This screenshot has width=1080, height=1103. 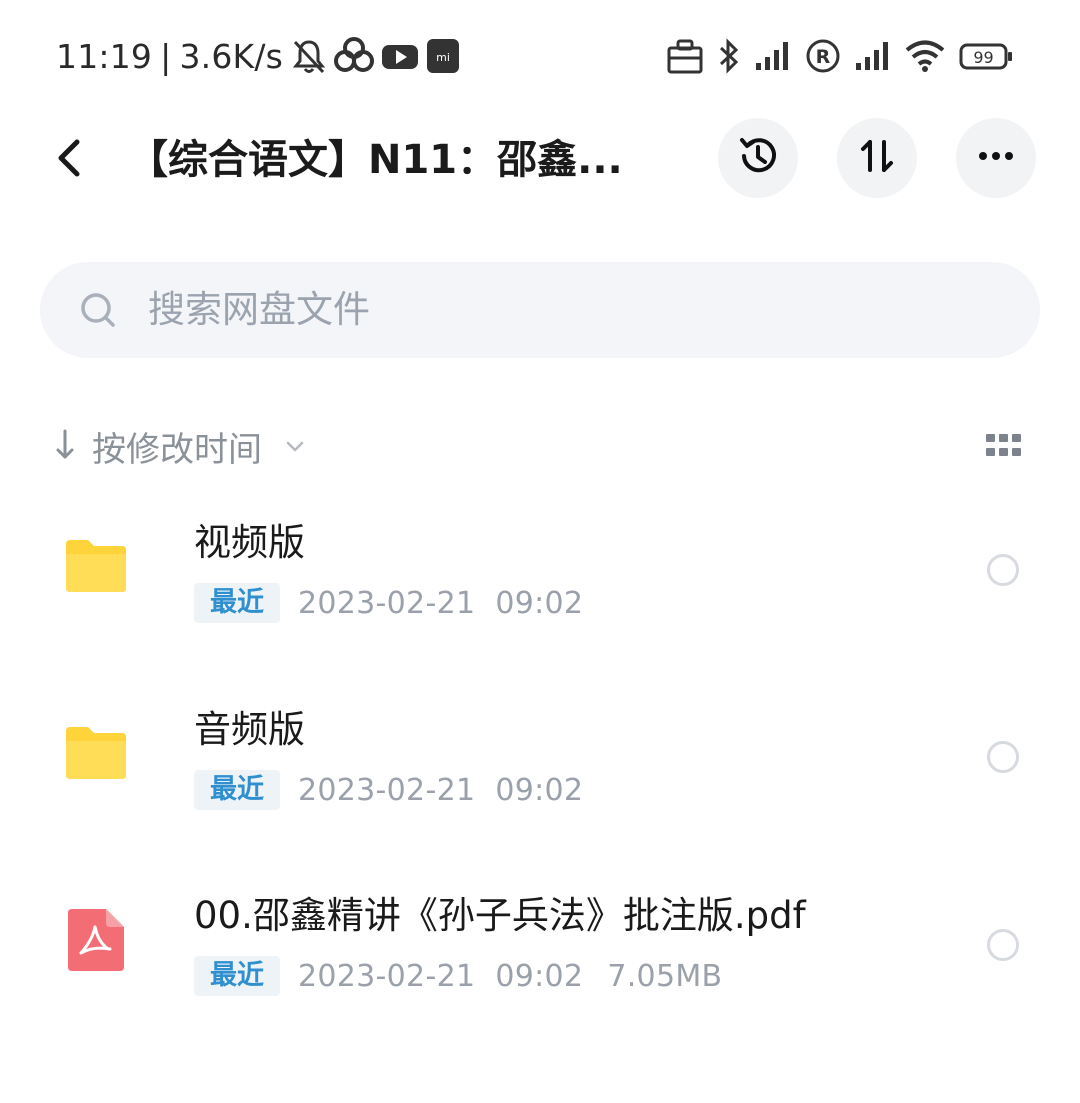 I want to click on sort-row: 按修改时间, so click(x=540, y=446).